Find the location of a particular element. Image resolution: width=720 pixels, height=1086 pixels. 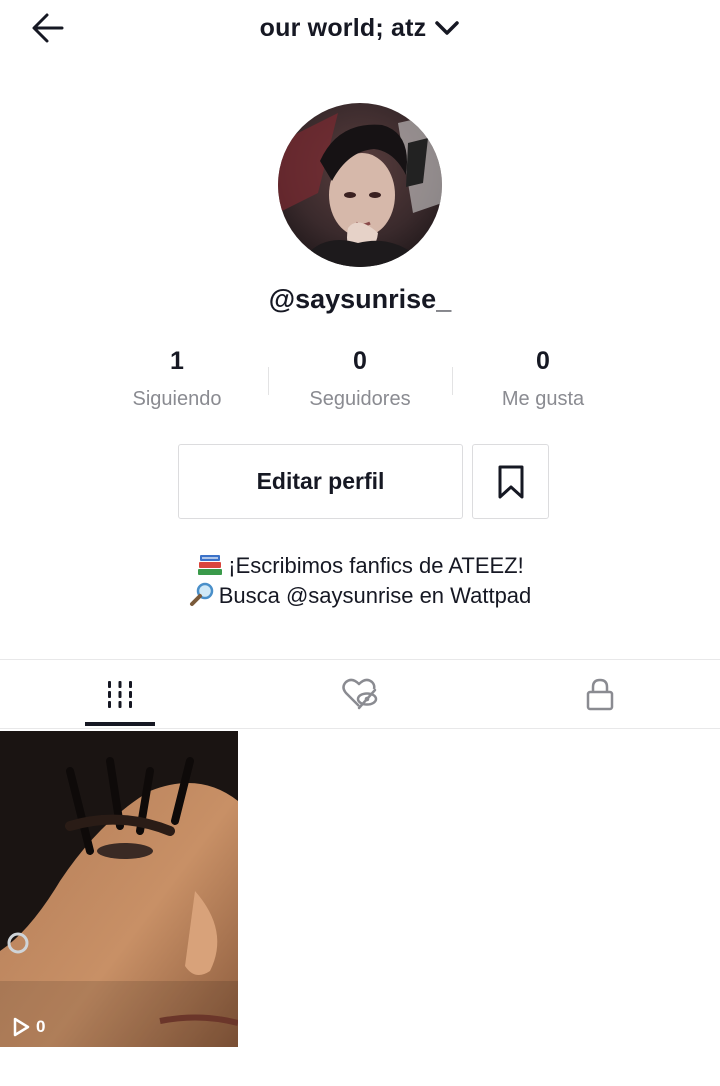

stat-following: 1 Siguiendo is located at coordinates (177, 377).